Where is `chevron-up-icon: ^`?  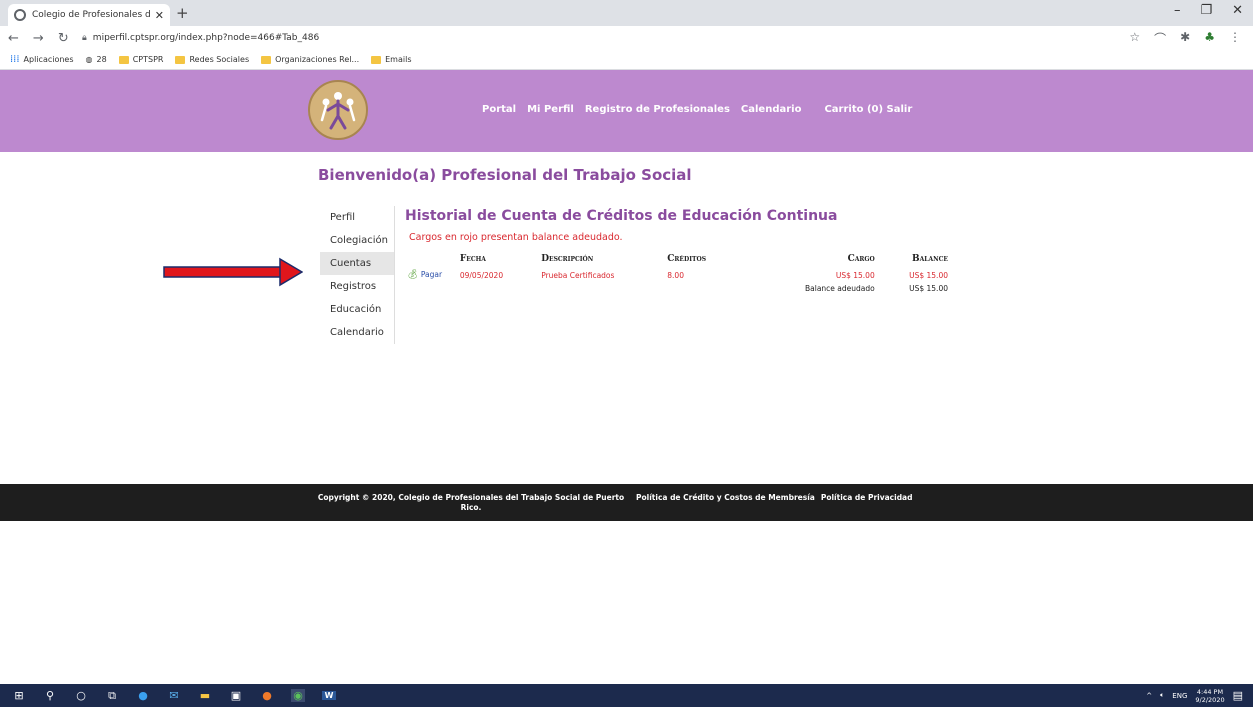
chevron-up-icon: ^ is located at coordinates (1149, 696).